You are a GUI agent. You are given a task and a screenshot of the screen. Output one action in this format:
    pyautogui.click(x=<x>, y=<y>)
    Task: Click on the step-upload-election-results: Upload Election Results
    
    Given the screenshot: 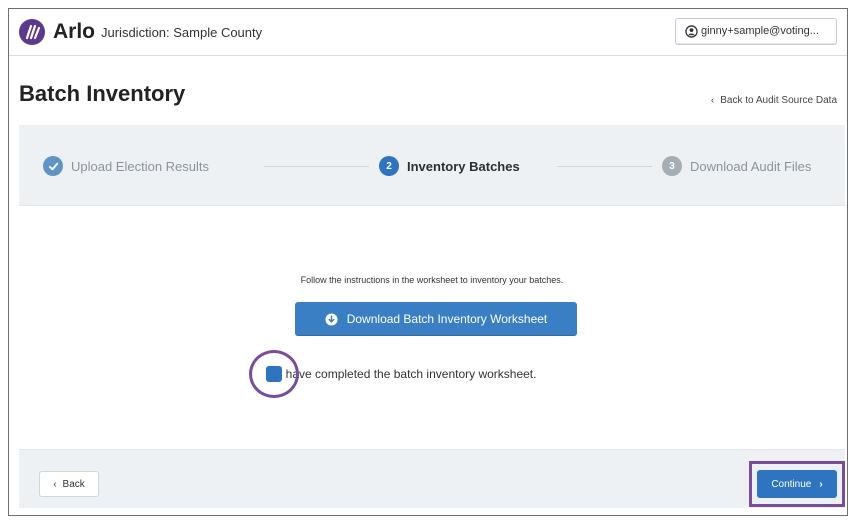 What is the action you would take?
    pyautogui.click(x=126, y=166)
    